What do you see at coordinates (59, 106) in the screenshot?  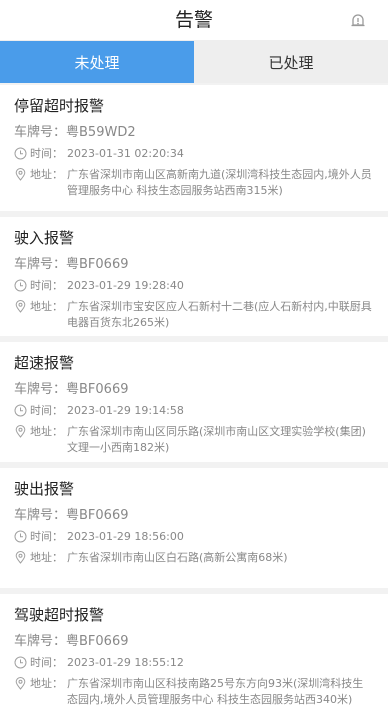 I see `alarm-type: 停留超时报警` at bounding box center [59, 106].